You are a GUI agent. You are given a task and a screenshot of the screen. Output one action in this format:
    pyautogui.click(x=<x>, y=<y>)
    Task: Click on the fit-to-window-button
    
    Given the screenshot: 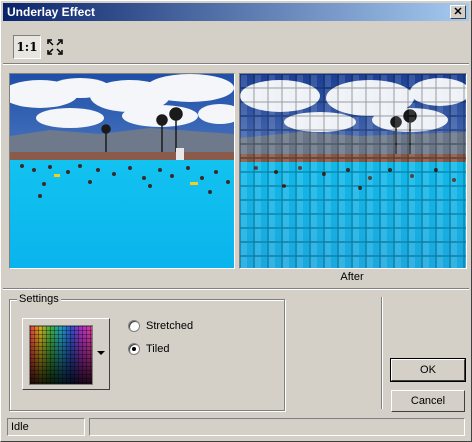 What is the action you would take?
    pyautogui.click(x=55, y=47)
    